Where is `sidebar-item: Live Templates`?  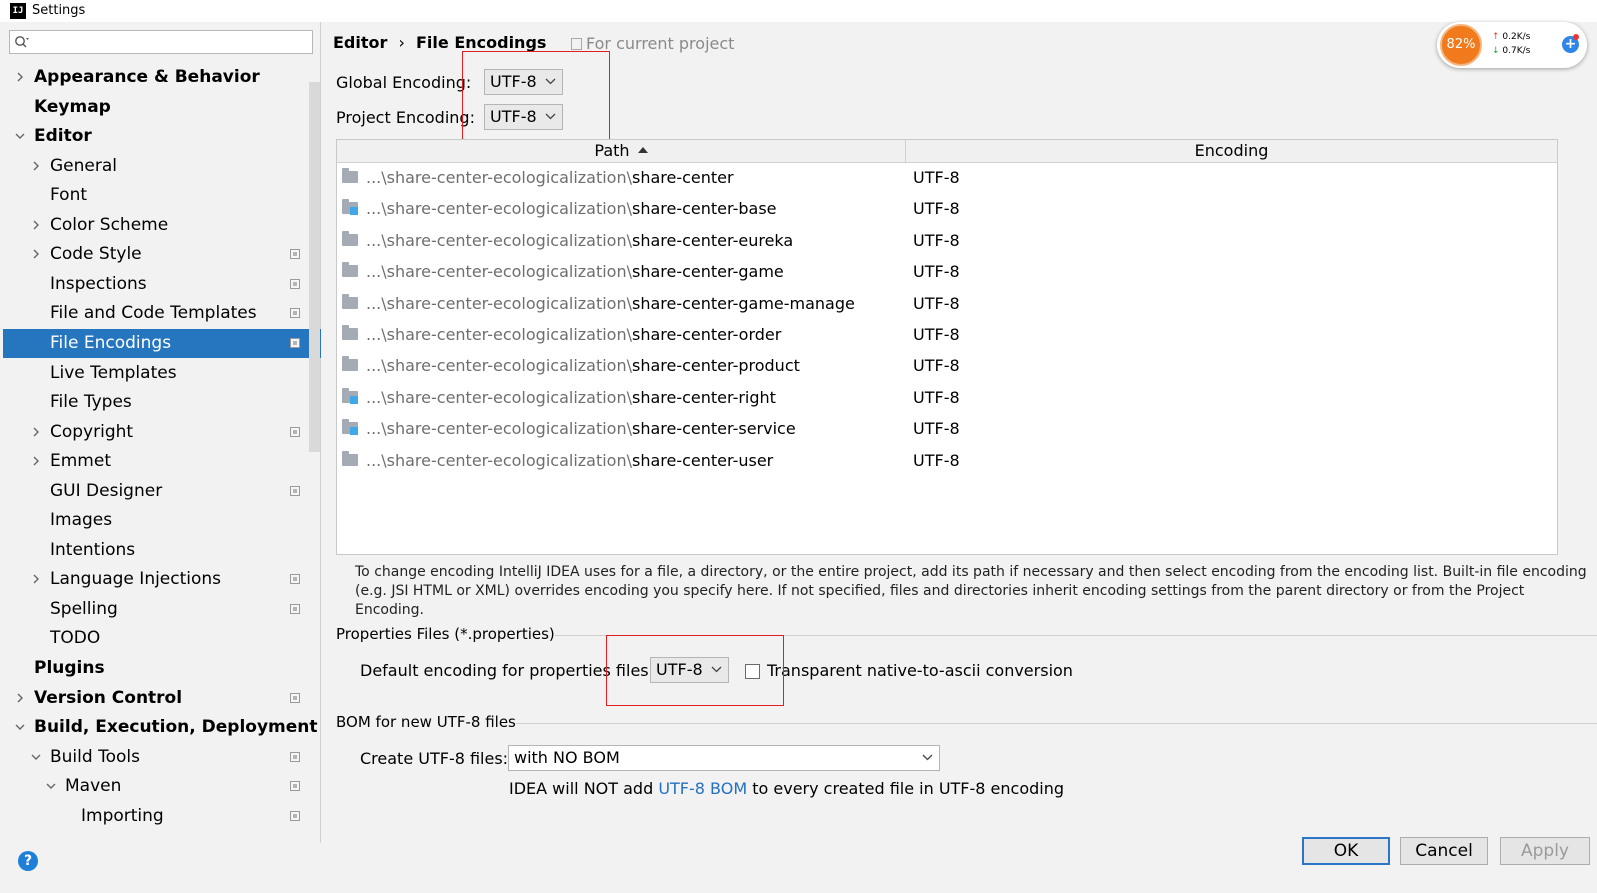 sidebar-item: Live Templates is located at coordinates (162, 373).